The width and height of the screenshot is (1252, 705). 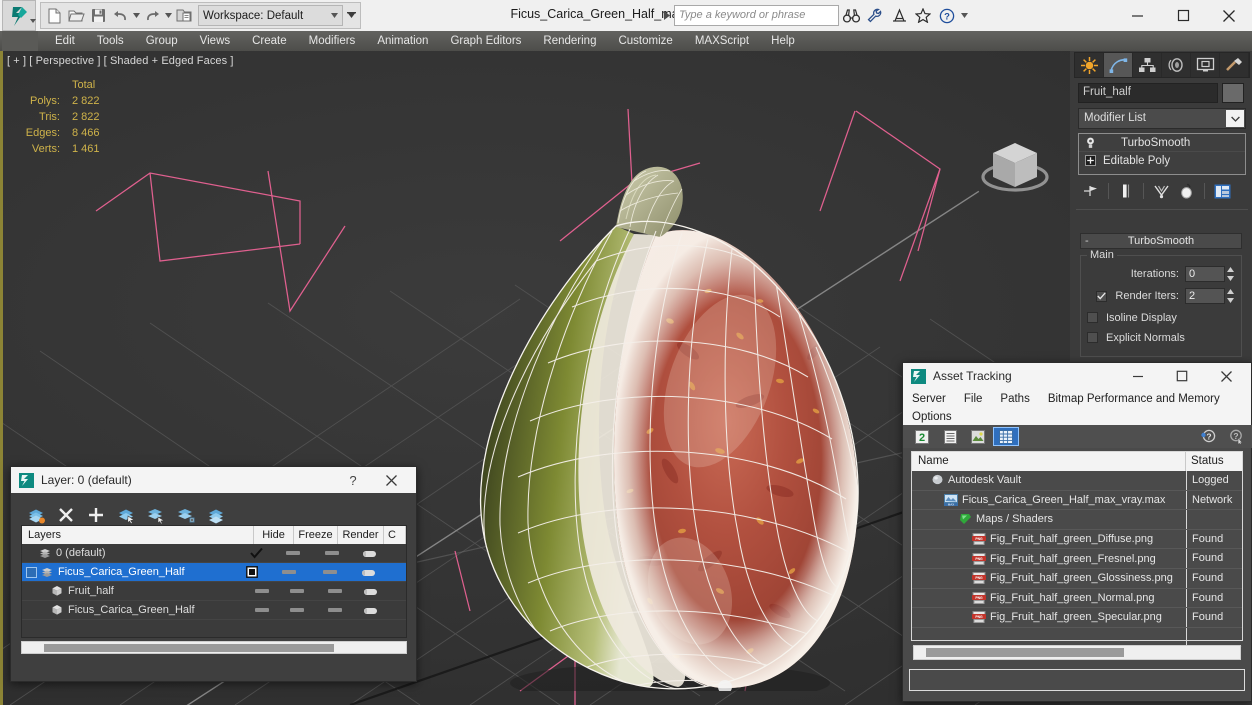 What do you see at coordinates (1092, 317) in the screenshot?
I see `isoline-display-checkbox` at bounding box center [1092, 317].